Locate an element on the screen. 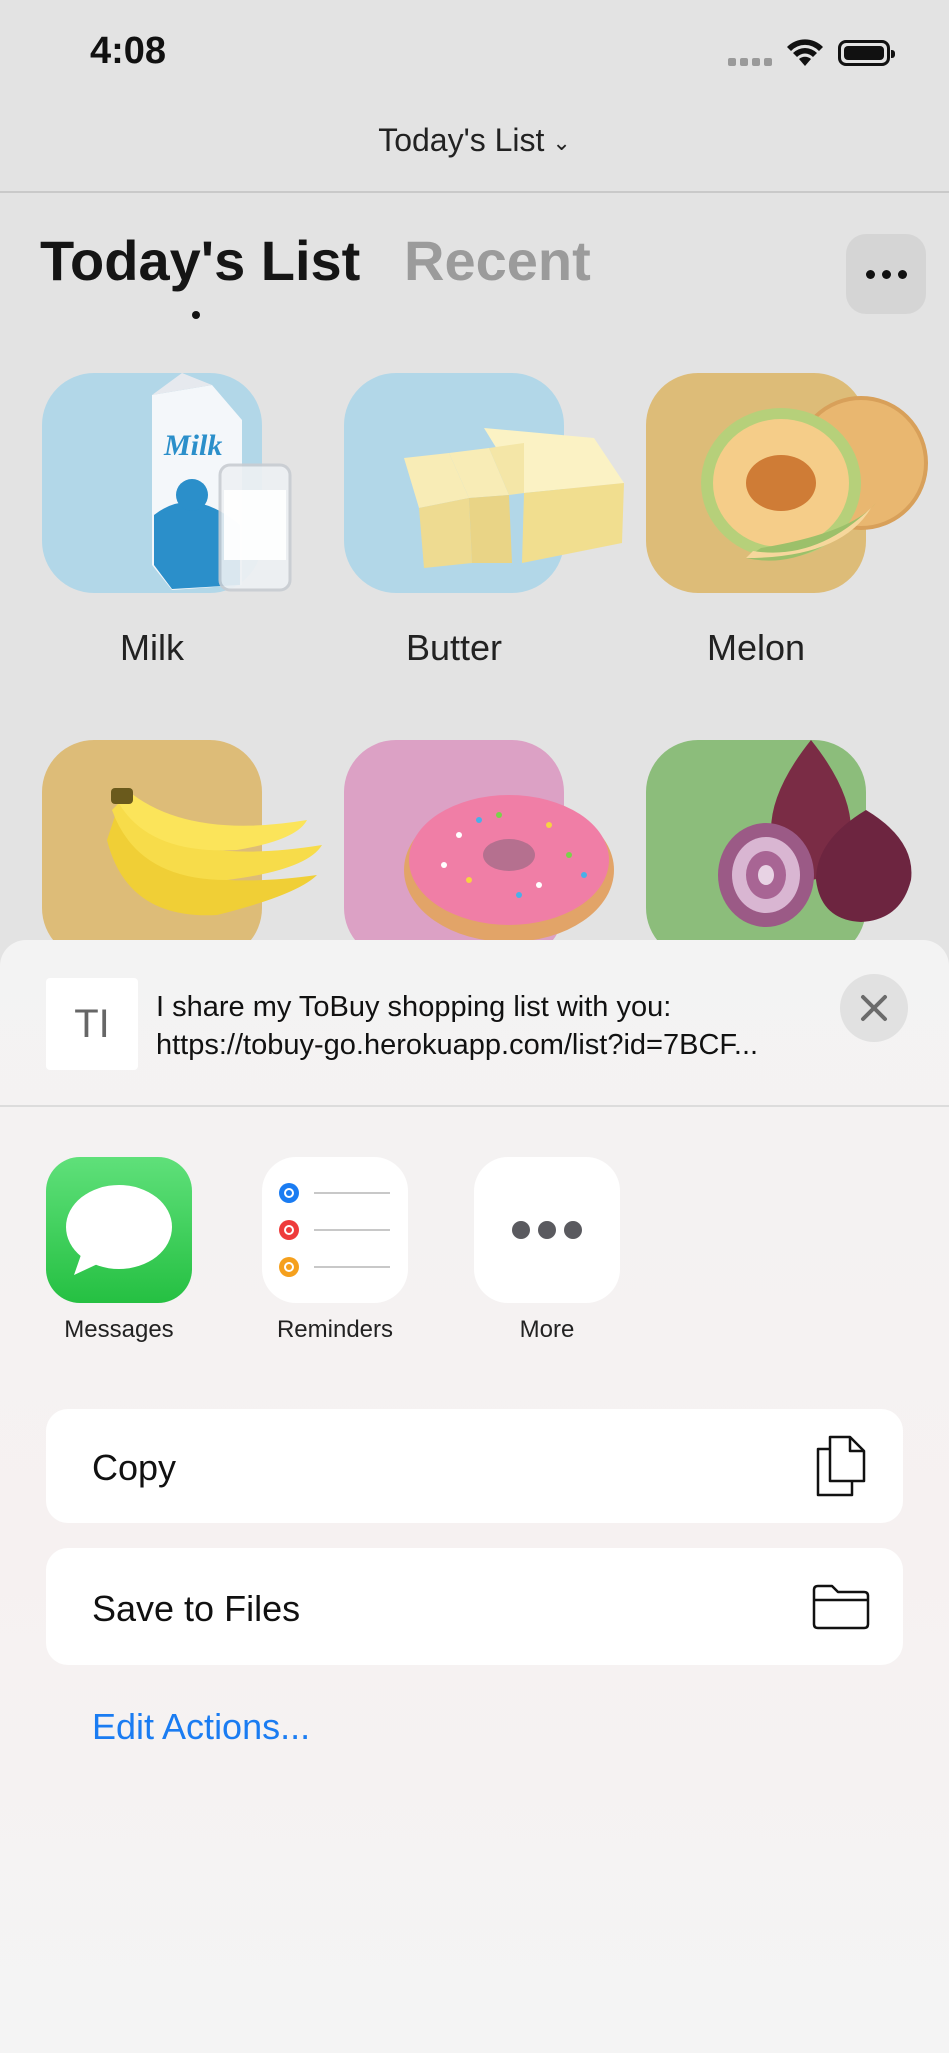 The image size is (949, 2053). grid-item-melon is located at coordinates (787, 483).